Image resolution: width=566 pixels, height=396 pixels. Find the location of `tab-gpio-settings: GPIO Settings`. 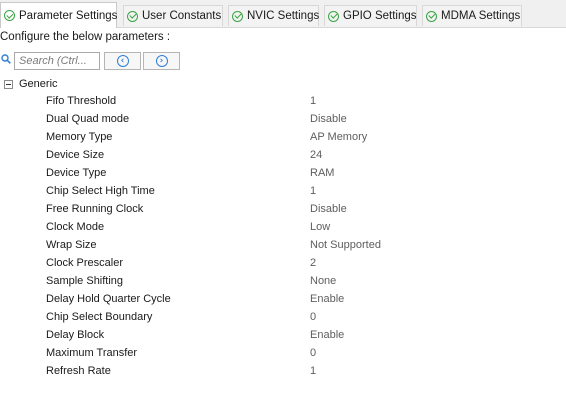

tab-gpio-settings: GPIO Settings is located at coordinates (370, 15).